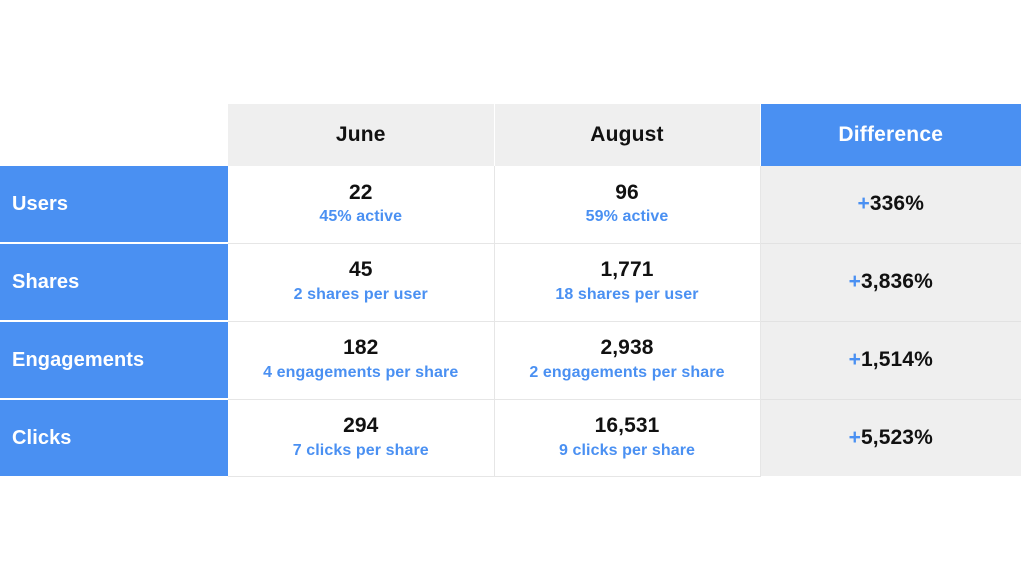 The image size is (1024, 575). I want to click on metric-subtext: 2 engagements per share, so click(627, 373).